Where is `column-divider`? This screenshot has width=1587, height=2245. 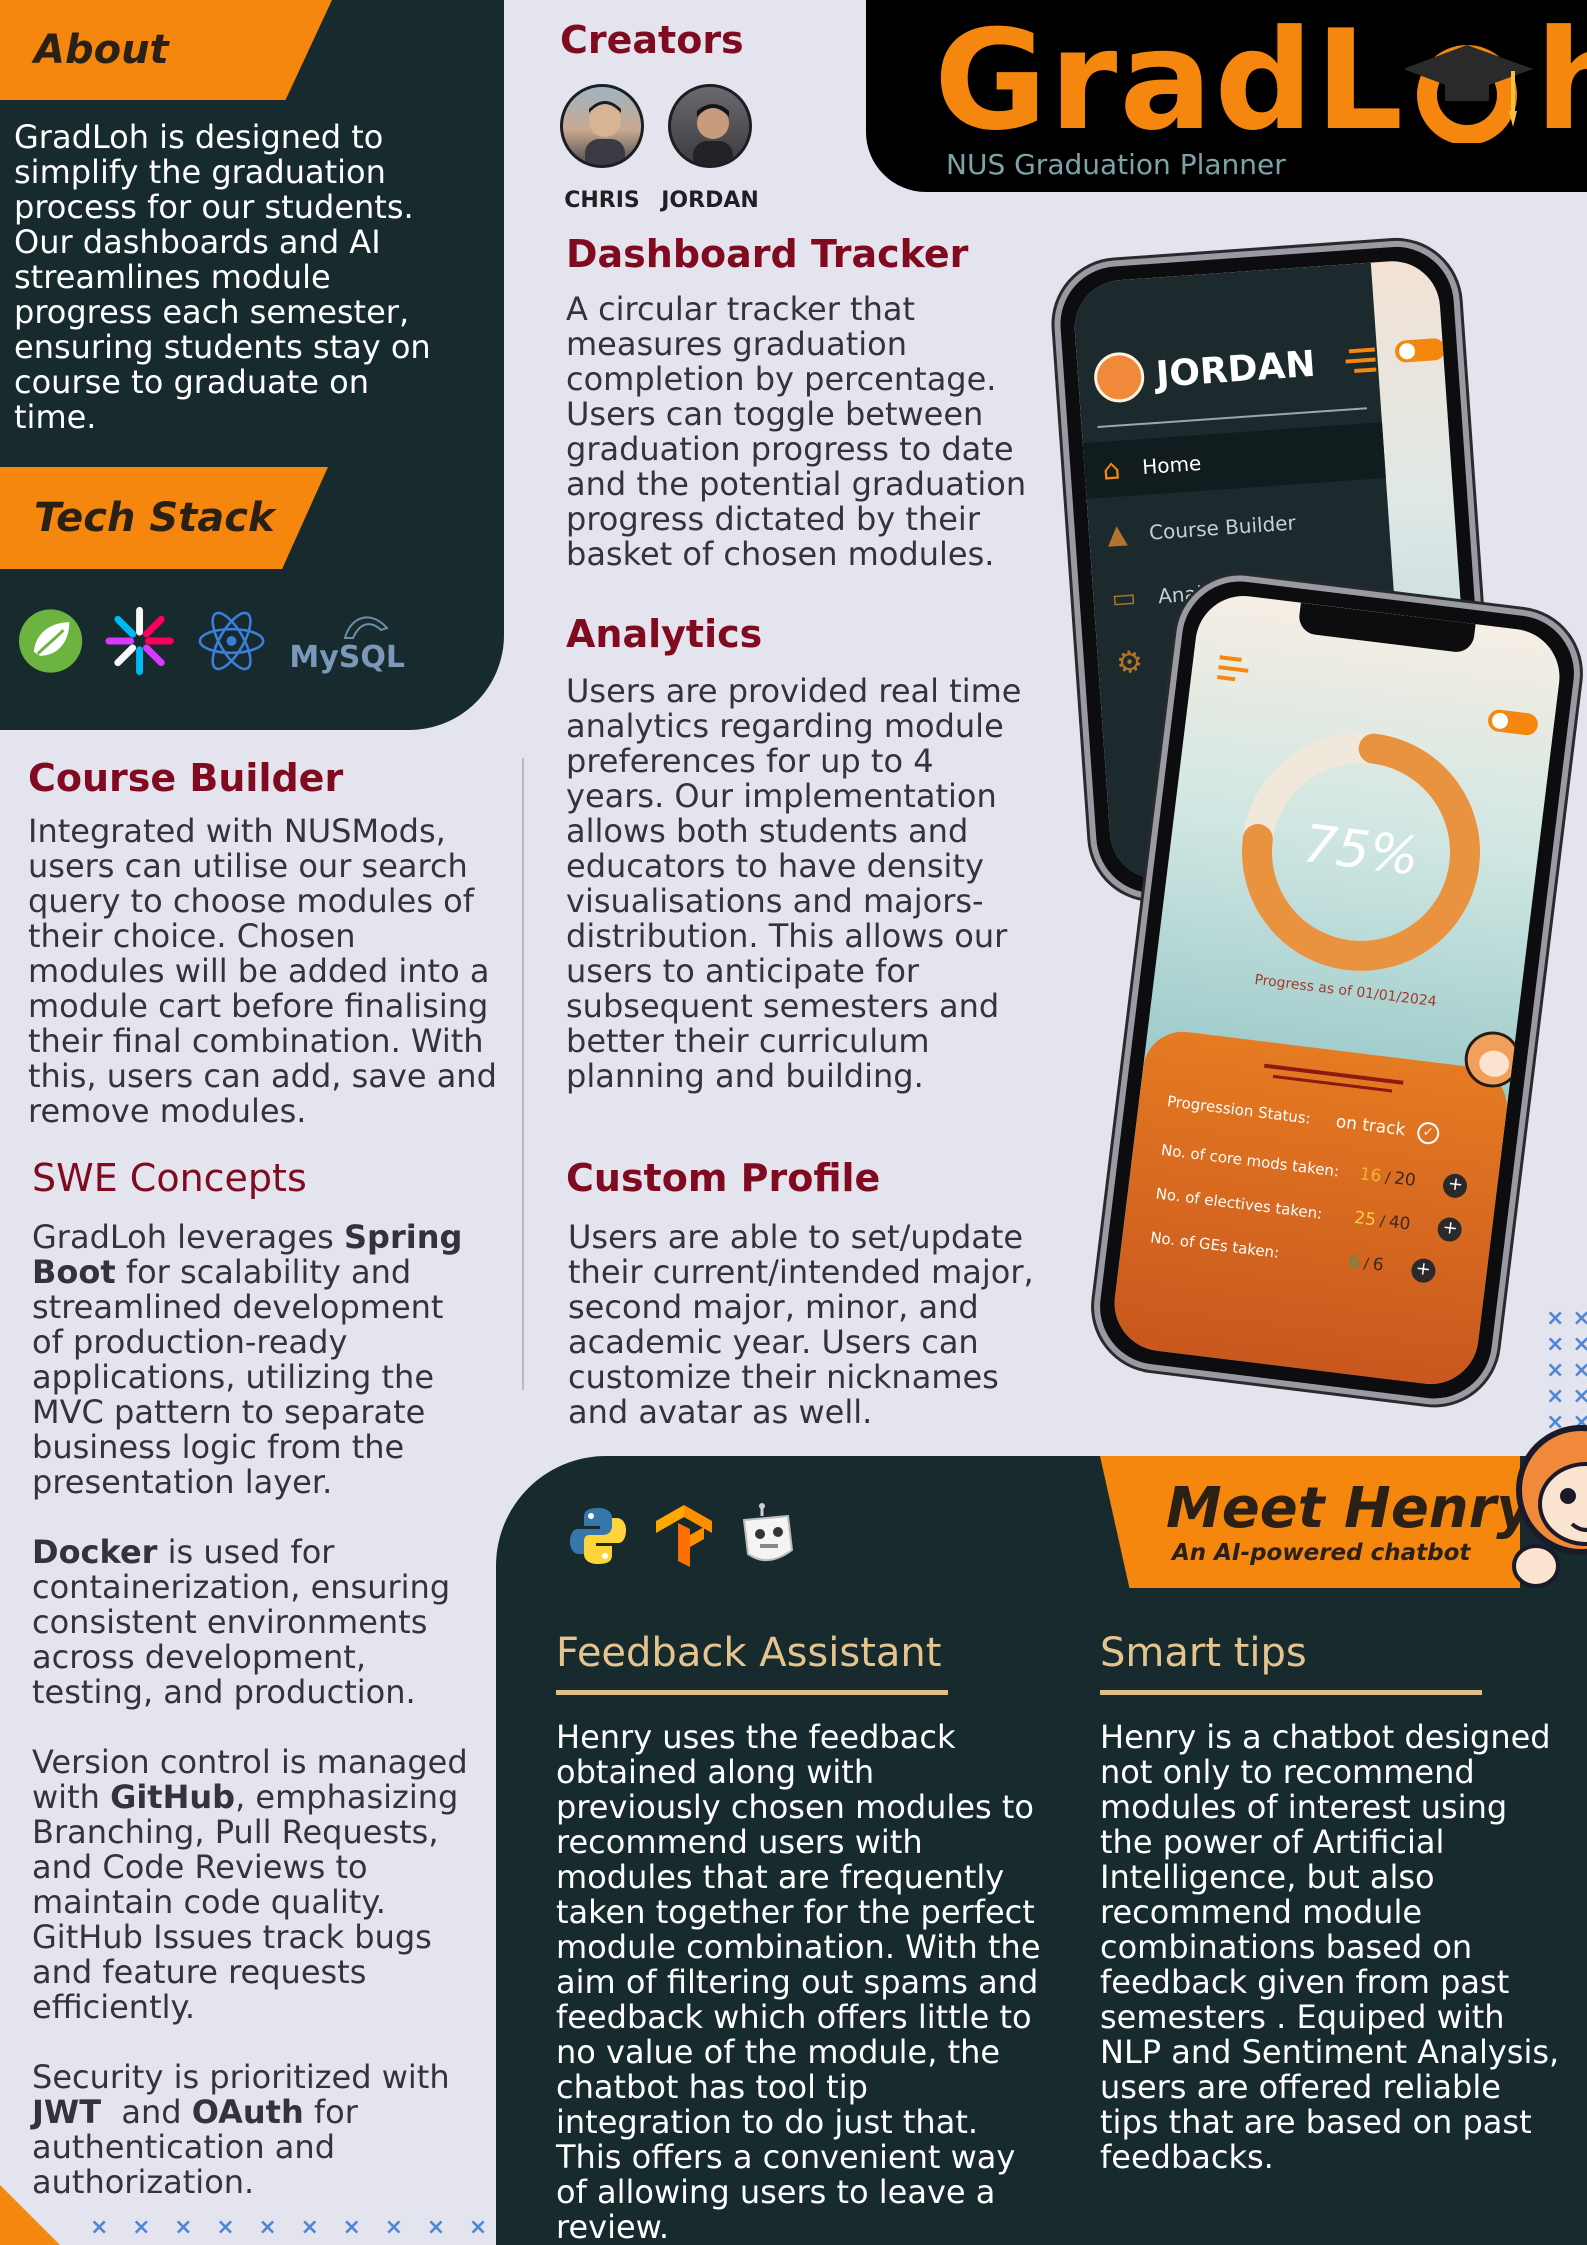
column-divider is located at coordinates (523, 1074).